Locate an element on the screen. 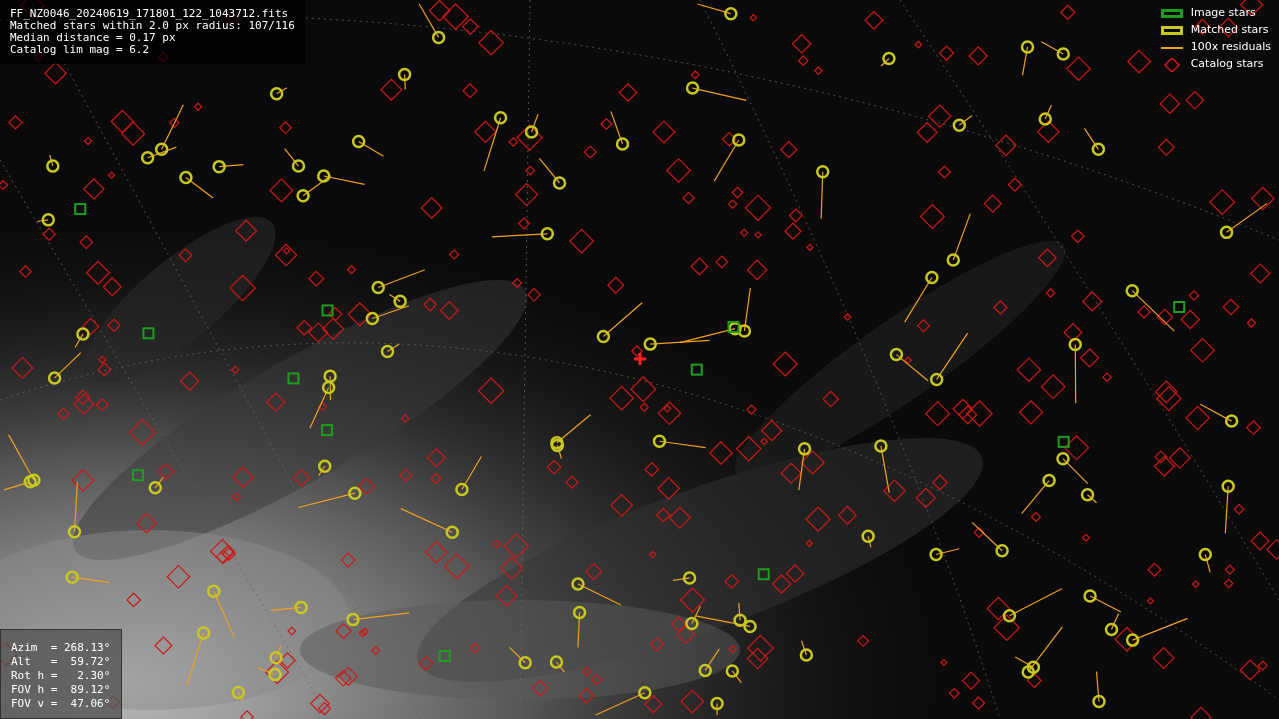 The width and height of the screenshot is (1279, 719). pointing-text: Azim = 268.13° is located at coordinates (61, 648).